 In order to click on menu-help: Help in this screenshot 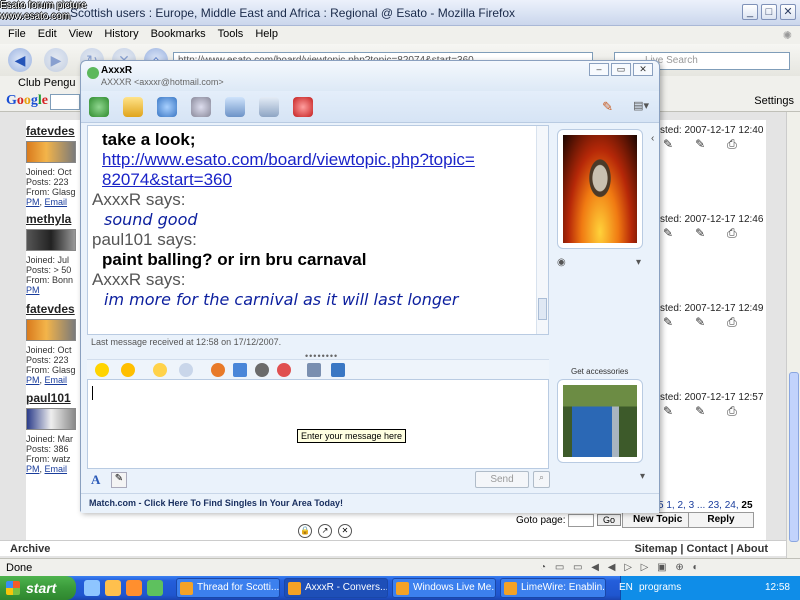, I will do `click(266, 34)`.